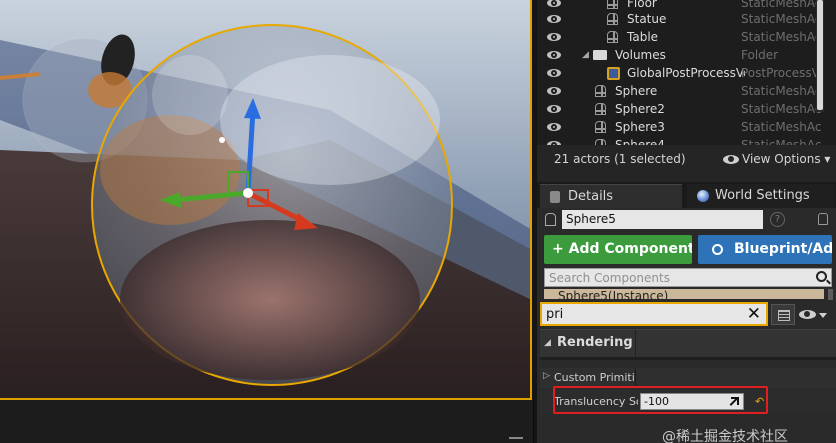 Image resolution: width=836 pixels, height=443 pixels. I want to click on property-matrix-icon, so click(783, 314).